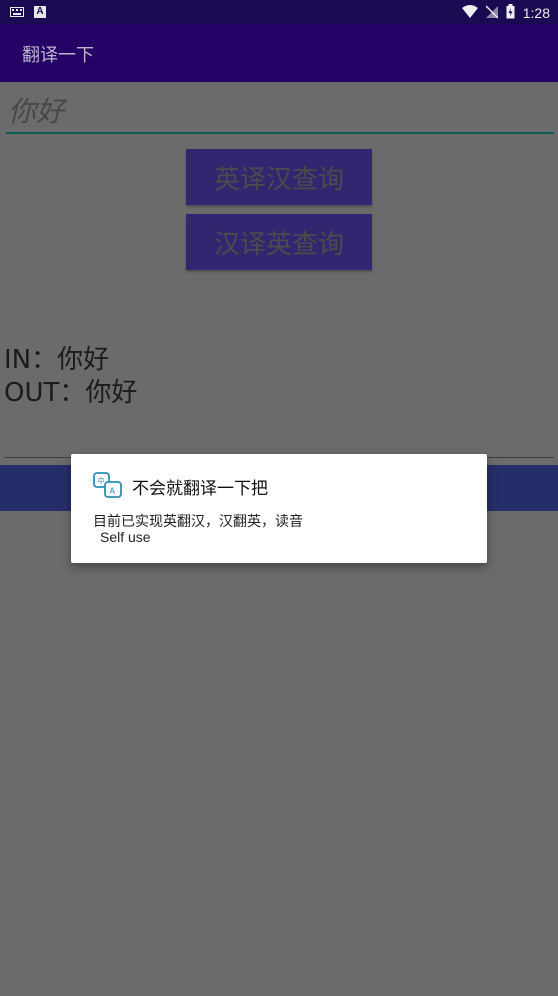 The image size is (558, 996). I want to click on keyboard-icon, so click(17, 12).